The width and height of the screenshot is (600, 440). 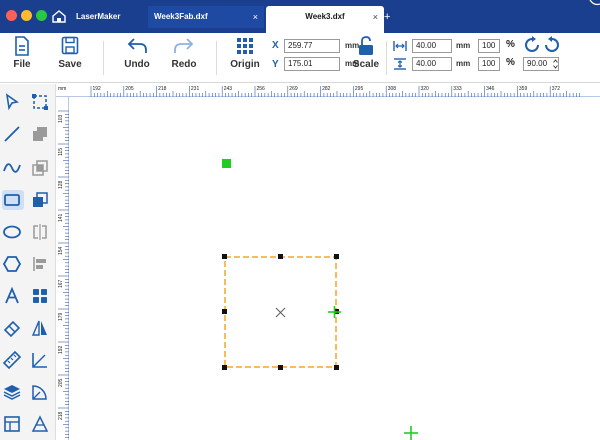 What do you see at coordinates (552, 44) in the screenshot?
I see `rotate-cw-icon` at bounding box center [552, 44].